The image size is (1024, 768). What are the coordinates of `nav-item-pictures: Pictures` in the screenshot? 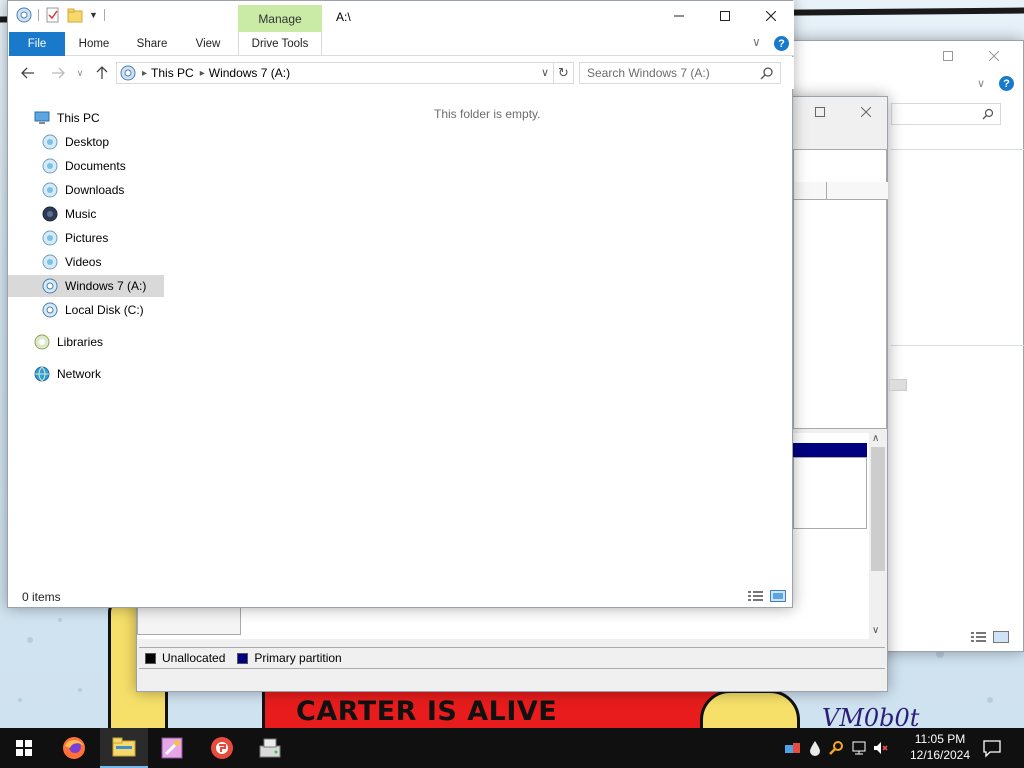 It's located at (75, 238).